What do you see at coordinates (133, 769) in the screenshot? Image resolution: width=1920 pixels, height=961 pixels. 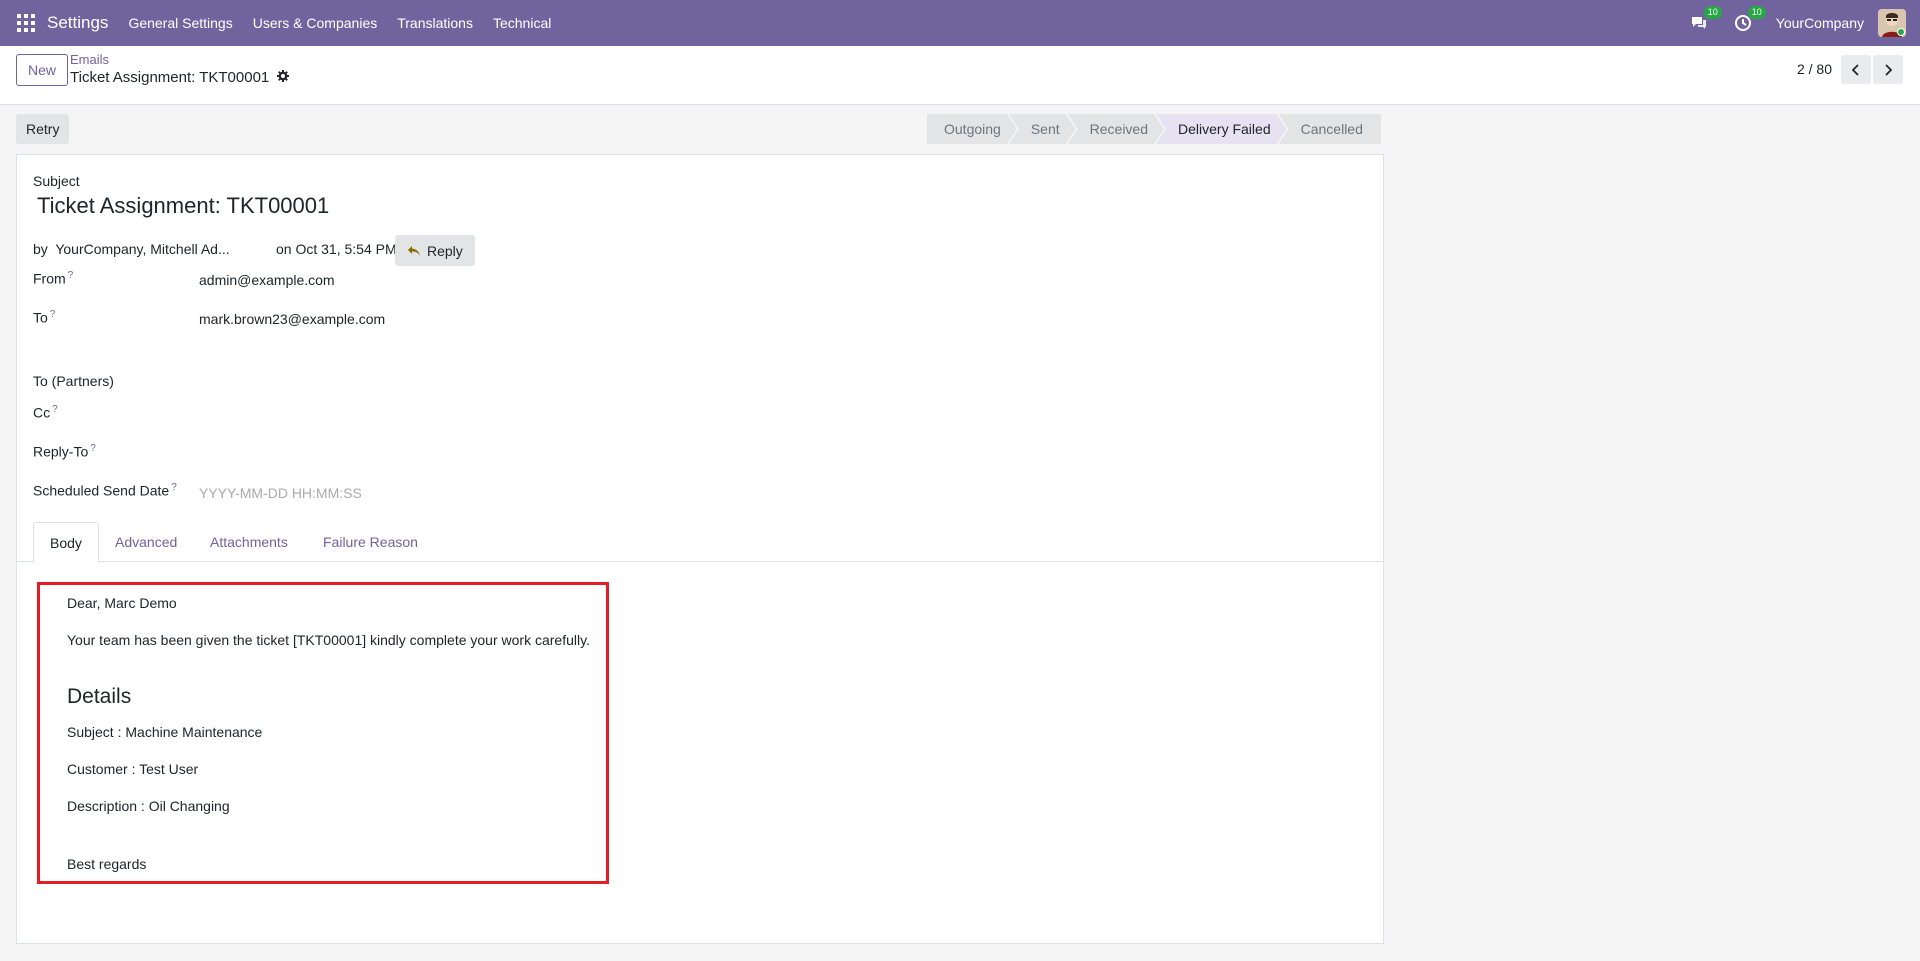 I see `body-customer-line: Customer : Test User` at bounding box center [133, 769].